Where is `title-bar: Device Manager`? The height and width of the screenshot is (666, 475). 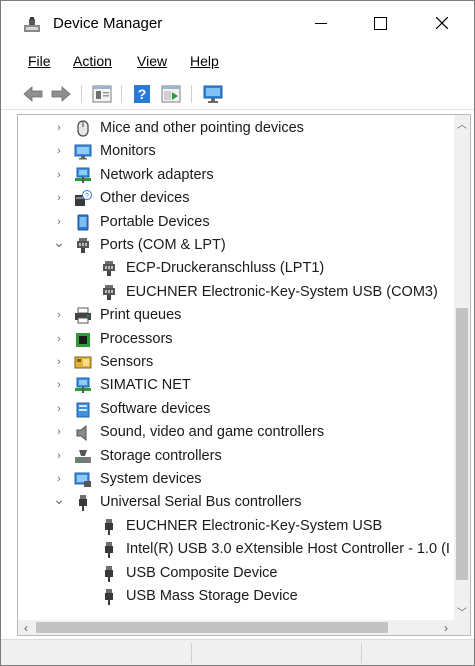
title-bar: Device Manager is located at coordinates (237, 23).